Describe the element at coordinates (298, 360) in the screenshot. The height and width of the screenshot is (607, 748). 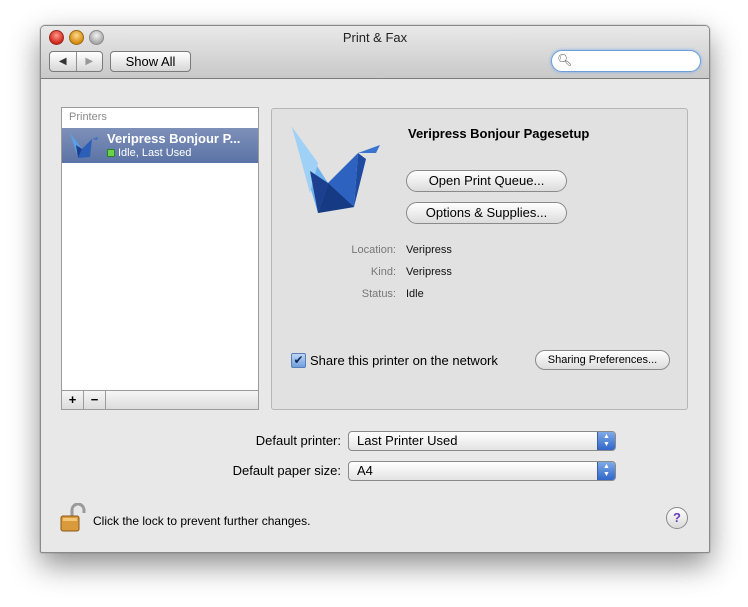
I see `share-printer-checkbox: ✔` at that location.